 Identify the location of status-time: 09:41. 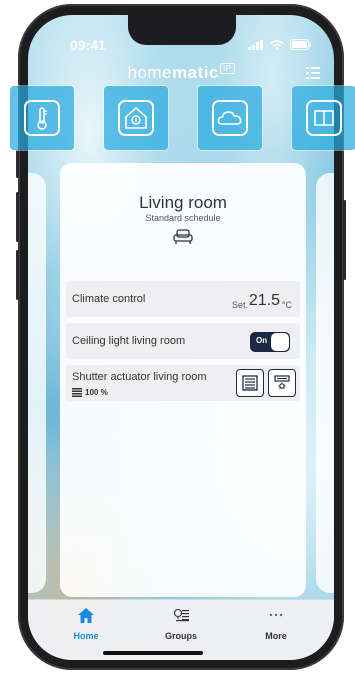
(88, 45).